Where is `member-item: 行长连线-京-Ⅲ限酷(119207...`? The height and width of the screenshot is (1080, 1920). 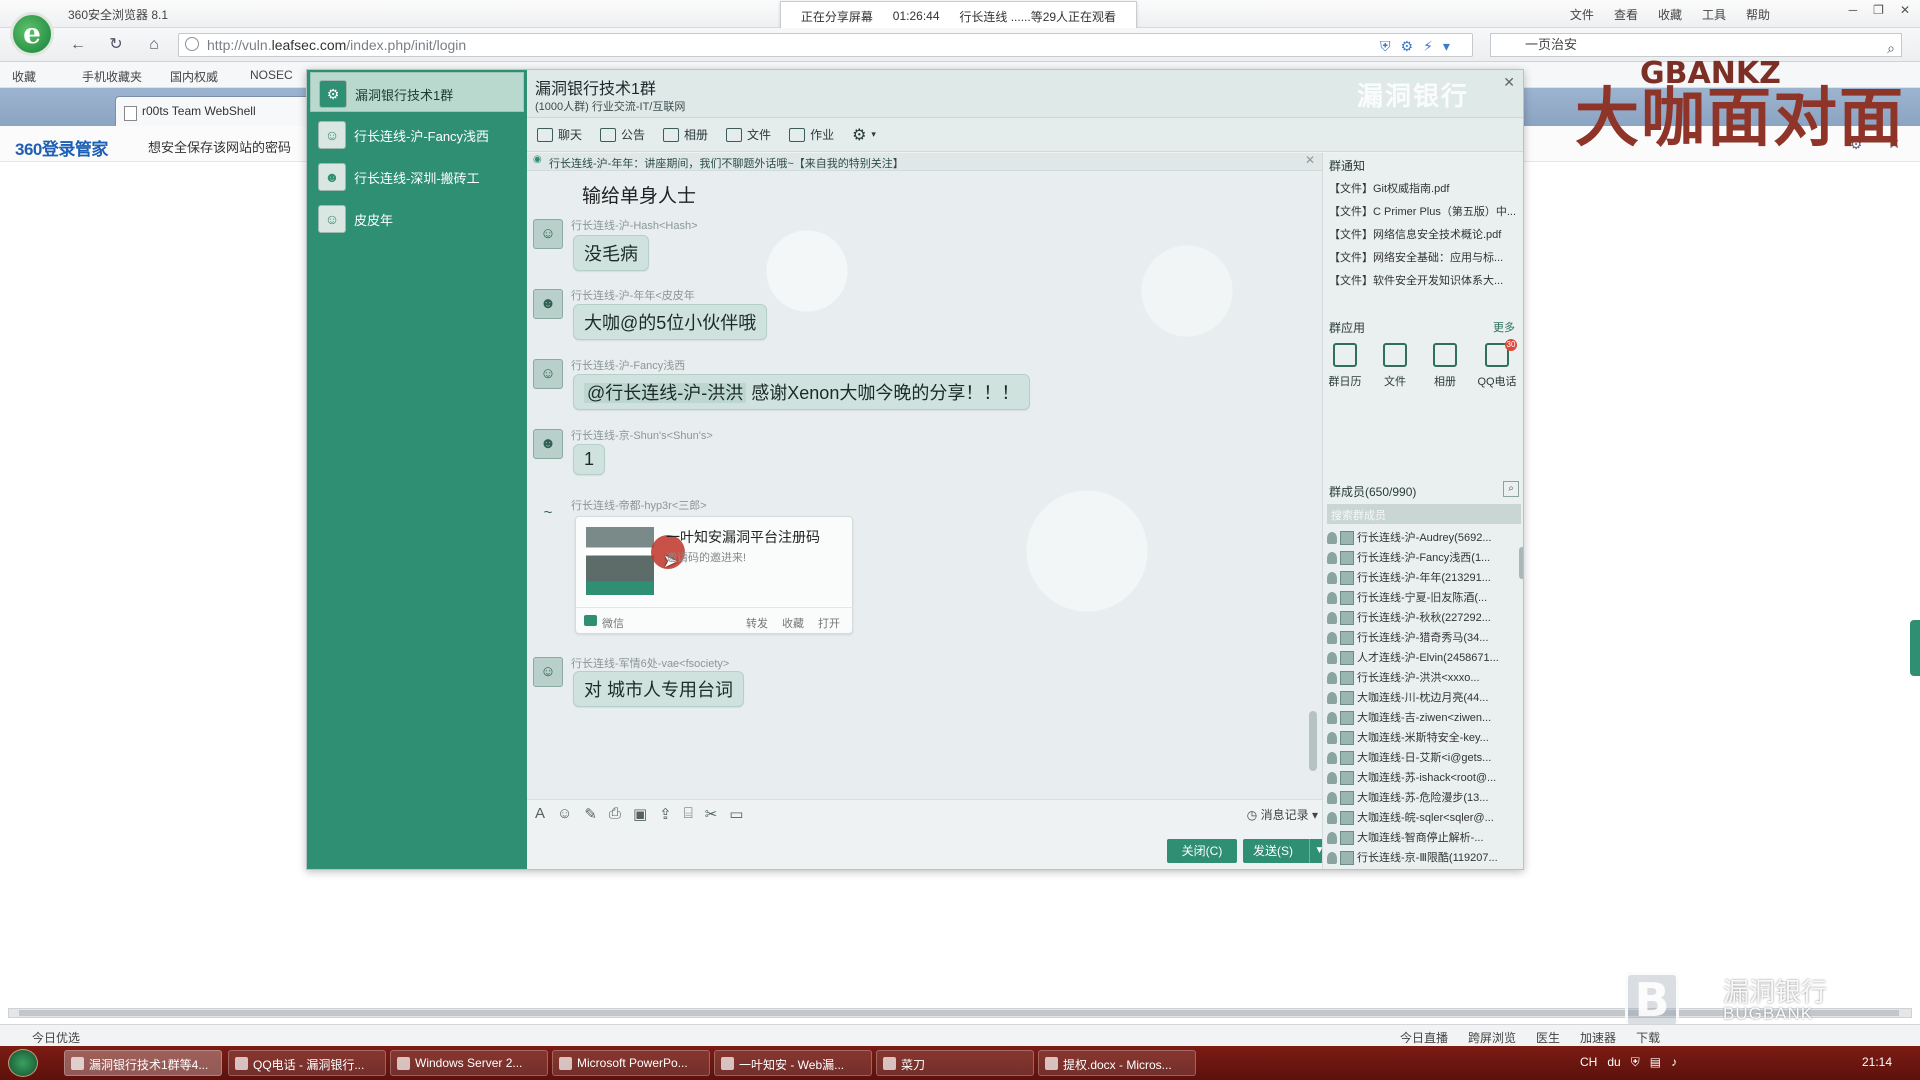
member-item: 行长连线-京-Ⅲ限酷(119207... is located at coordinates (1420, 858).